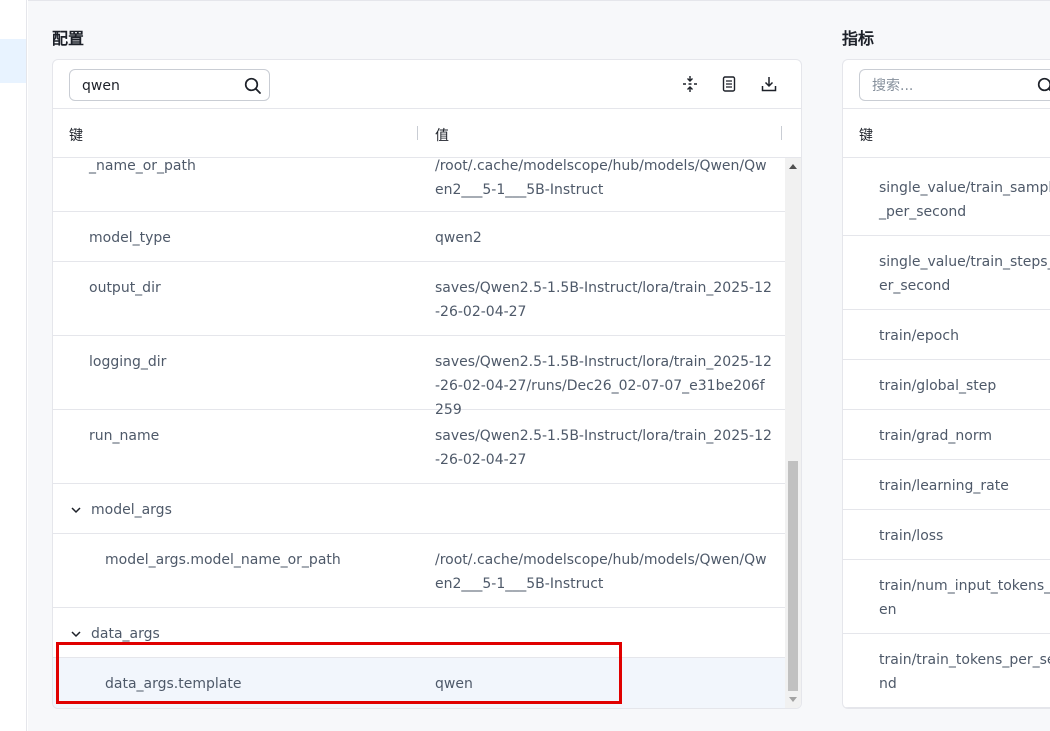 The width and height of the screenshot is (1050, 731). I want to click on group-row-data-args: data_args, so click(419, 633).